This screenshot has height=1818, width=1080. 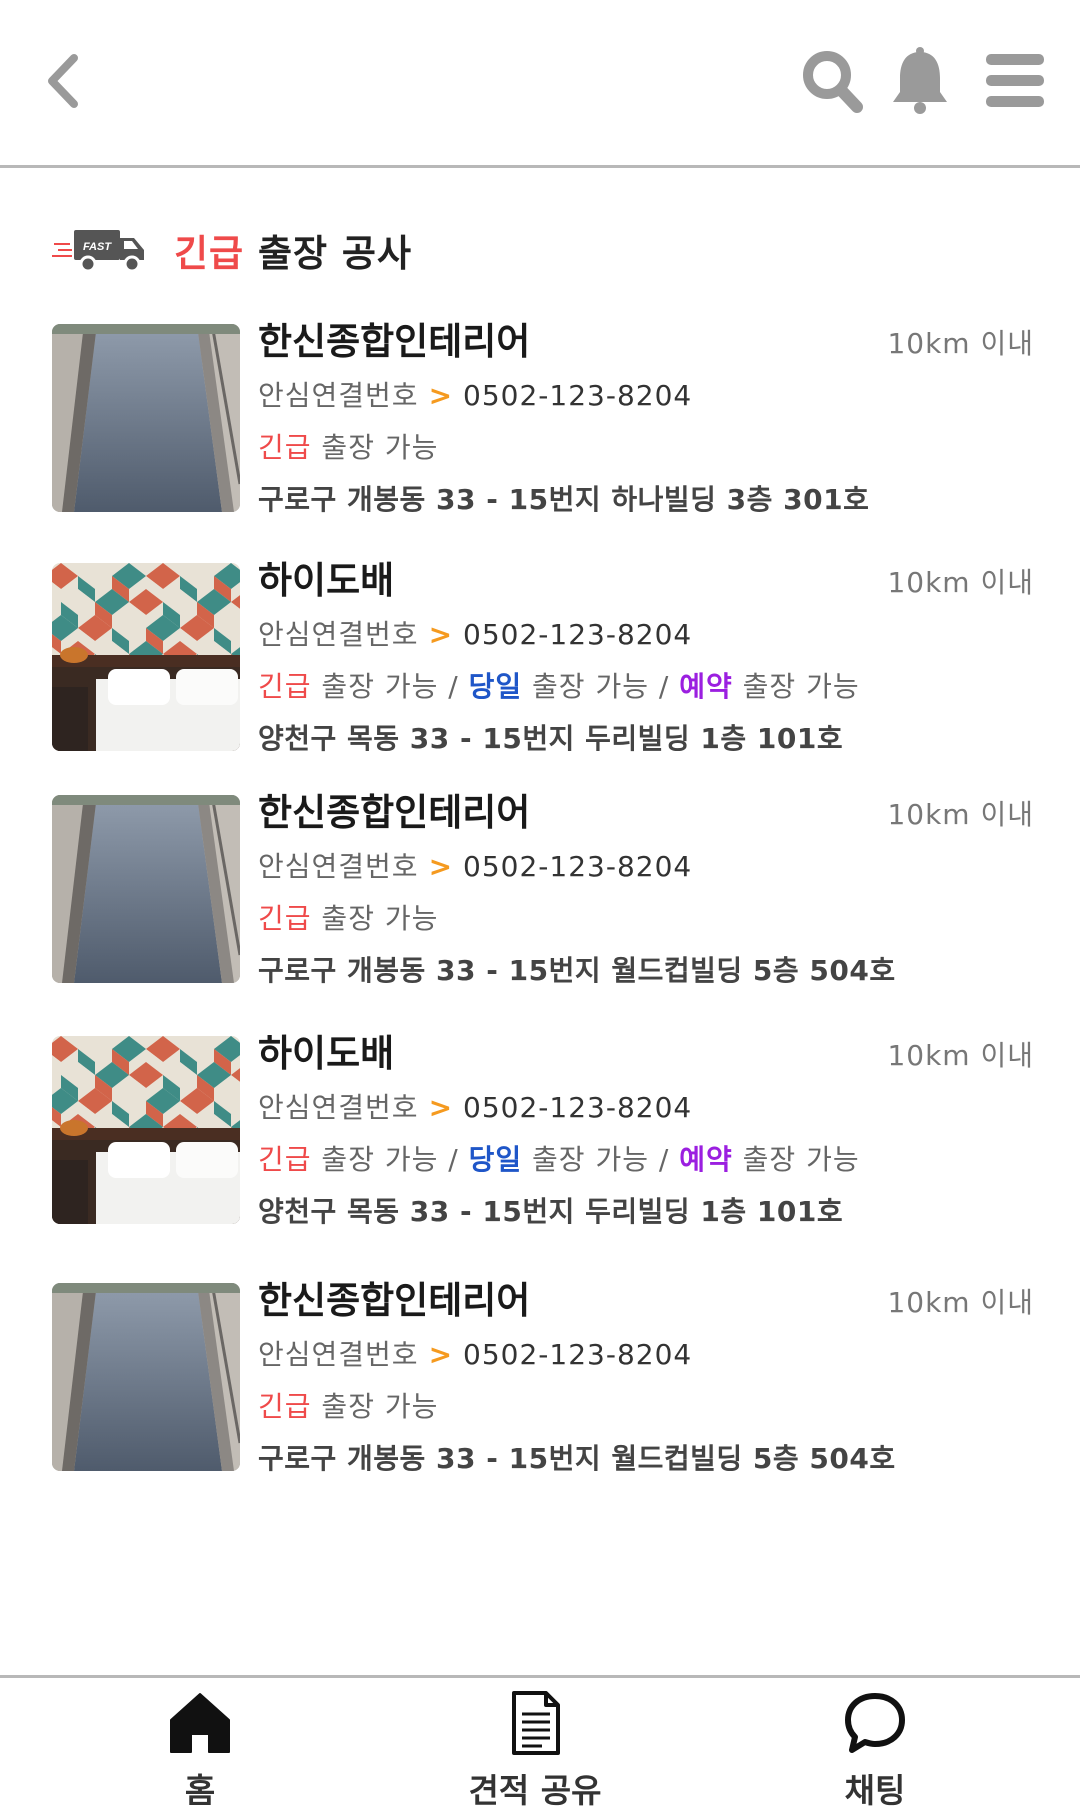 What do you see at coordinates (63, 81) in the screenshot?
I see `chevron-left-icon` at bounding box center [63, 81].